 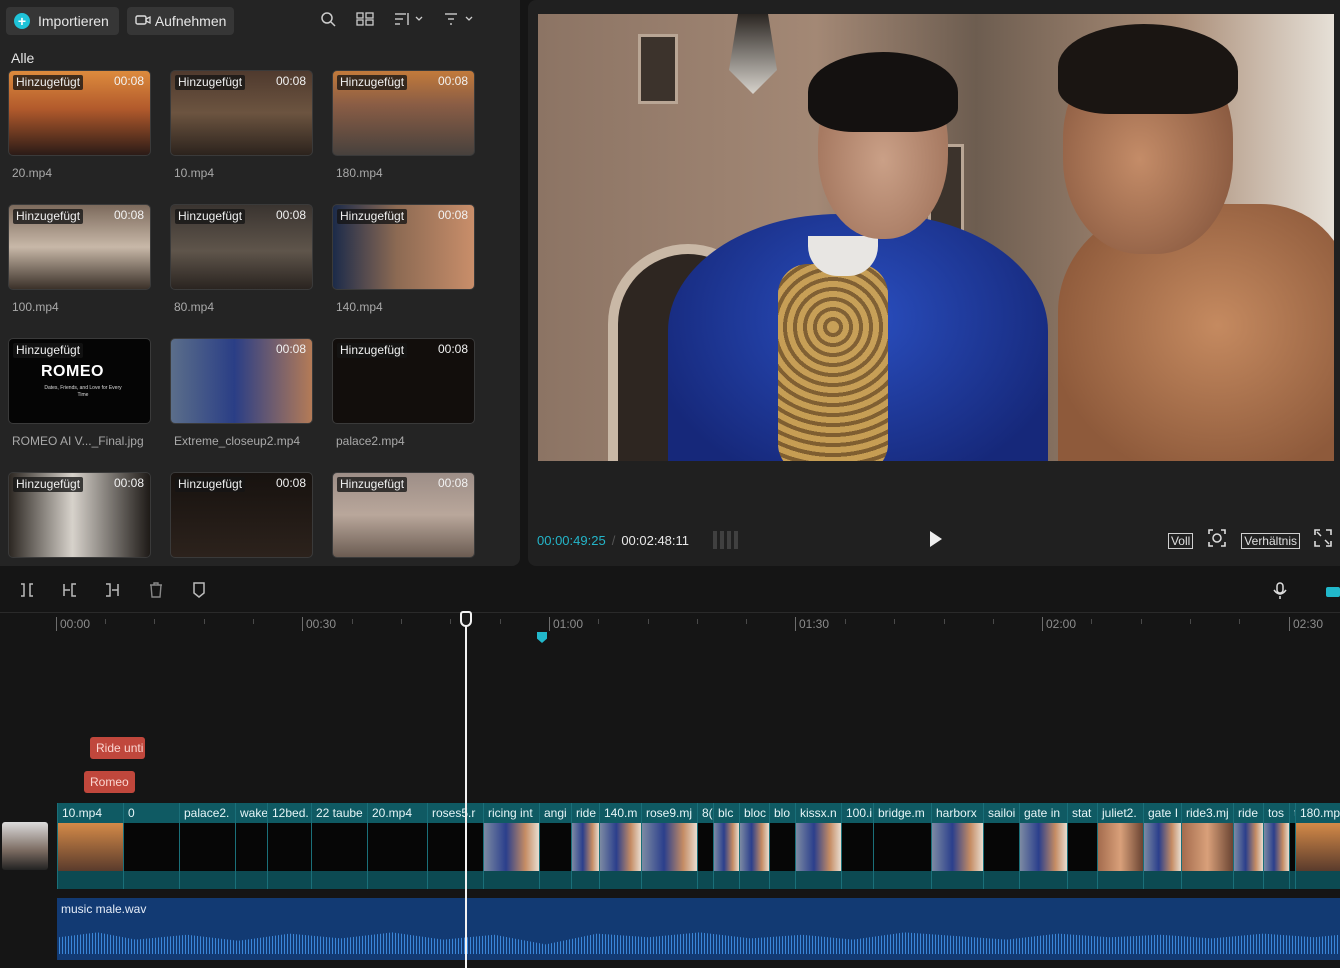 I want to click on video-clip: stat, so click(x=1082, y=846).